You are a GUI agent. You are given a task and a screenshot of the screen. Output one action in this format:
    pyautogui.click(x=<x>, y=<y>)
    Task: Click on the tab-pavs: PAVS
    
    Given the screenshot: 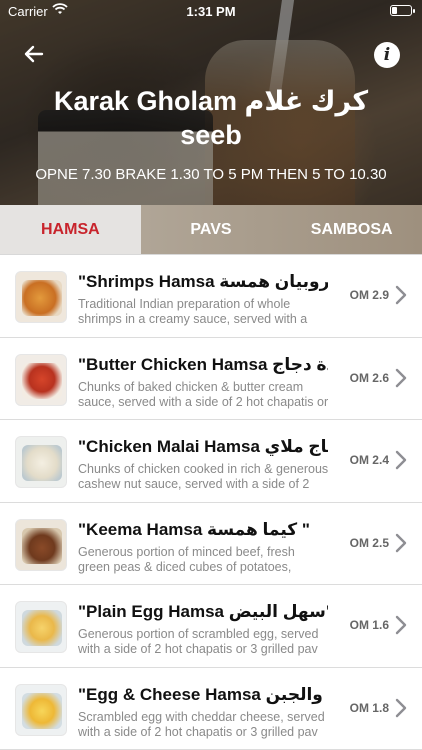 What is the action you would take?
    pyautogui.click(x=211, y=230)
    